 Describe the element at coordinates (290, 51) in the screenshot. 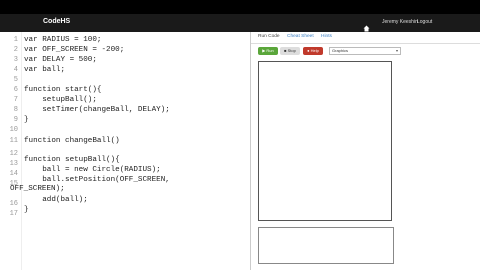

I see `stop-button: ■ Stop` at that location.